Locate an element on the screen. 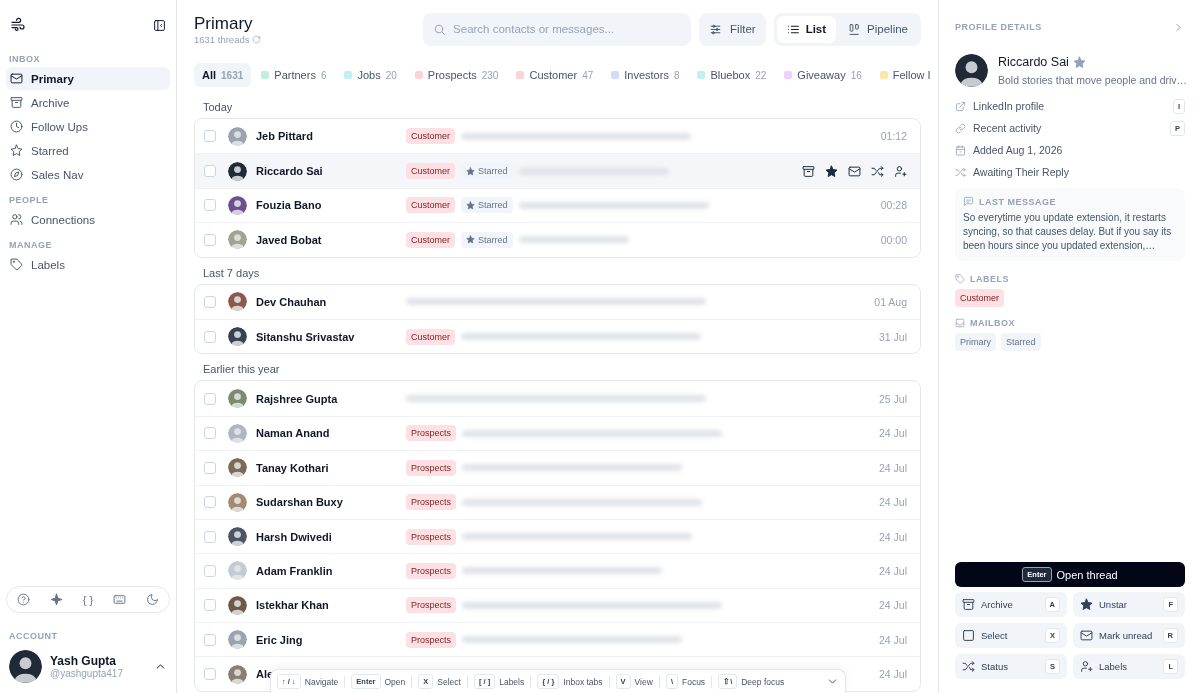 Image resolution: width=1200 pixels, height=693 pixels. thread-row: Dev Chauhan 01 Aug is located at coordinates (557, 301).